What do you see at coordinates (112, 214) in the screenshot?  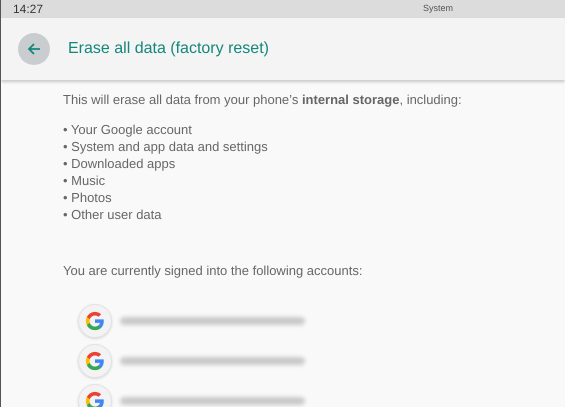 I see `list-item: • Other user data` at bounding box center [112, 214].